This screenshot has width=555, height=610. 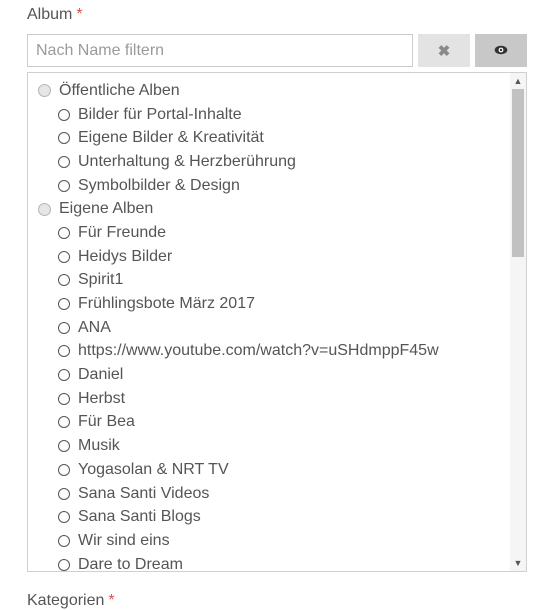 What do you see at coordinates (122, 232) in the screenshot?
I see `album-option-label: Für Freunde` at bounding box center [122, 232].